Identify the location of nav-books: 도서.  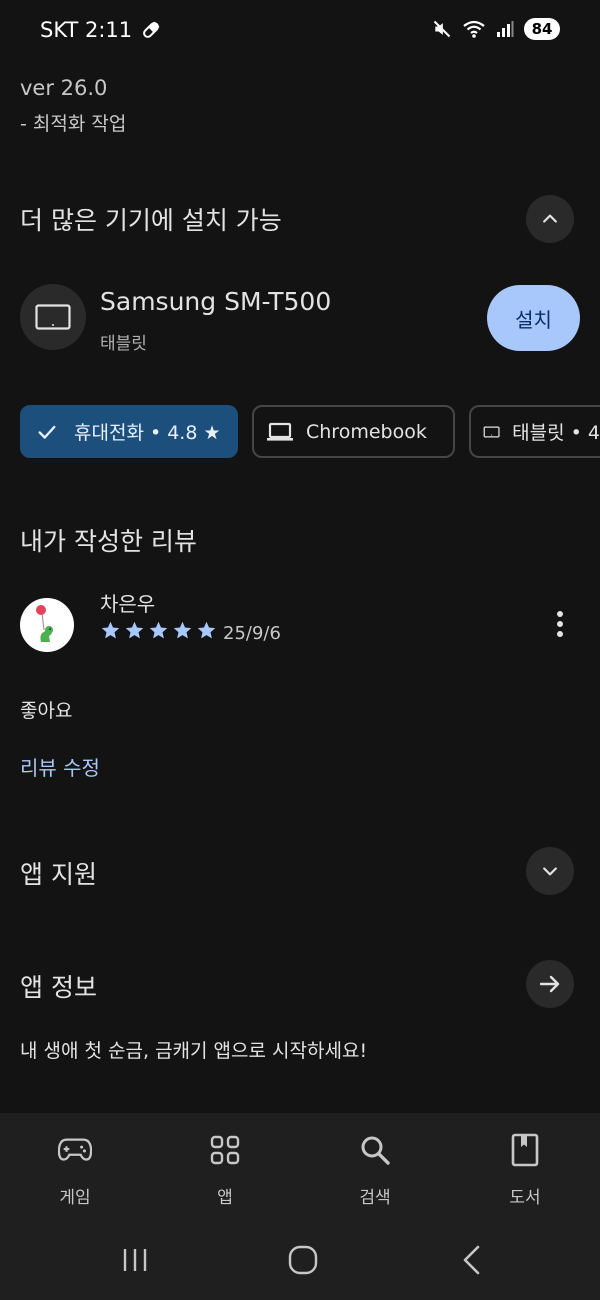
(525, 1160).